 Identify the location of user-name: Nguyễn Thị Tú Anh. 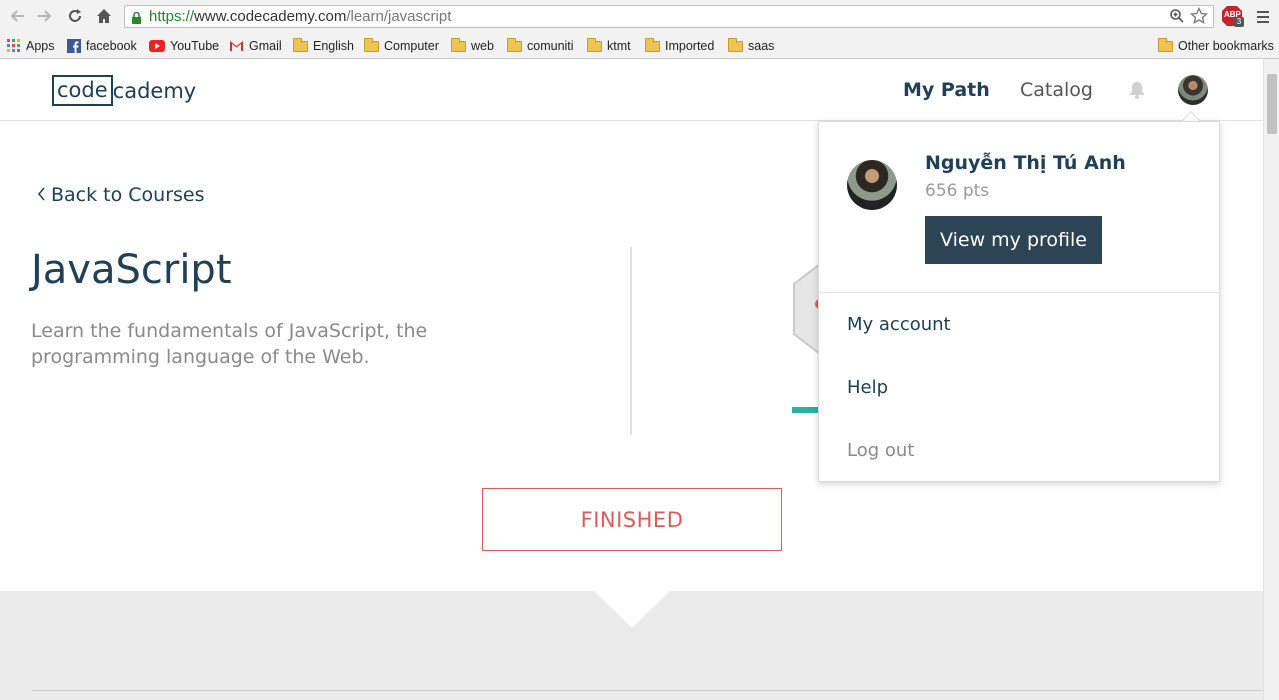
(1025, 163).